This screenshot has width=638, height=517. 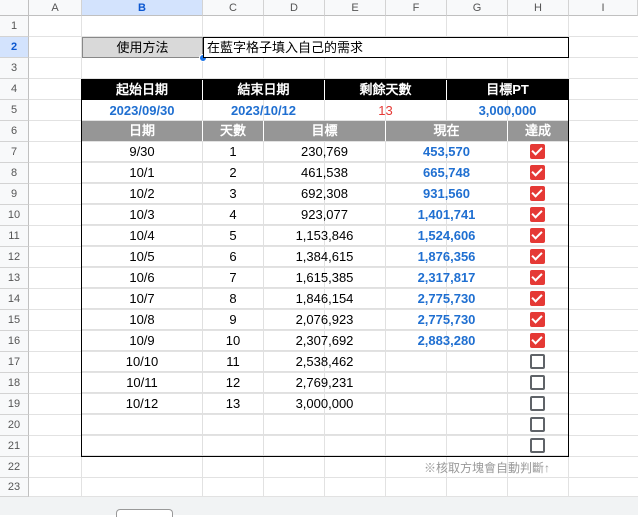 I want to click on row-header-2: 2, so click(x=14, y=47).